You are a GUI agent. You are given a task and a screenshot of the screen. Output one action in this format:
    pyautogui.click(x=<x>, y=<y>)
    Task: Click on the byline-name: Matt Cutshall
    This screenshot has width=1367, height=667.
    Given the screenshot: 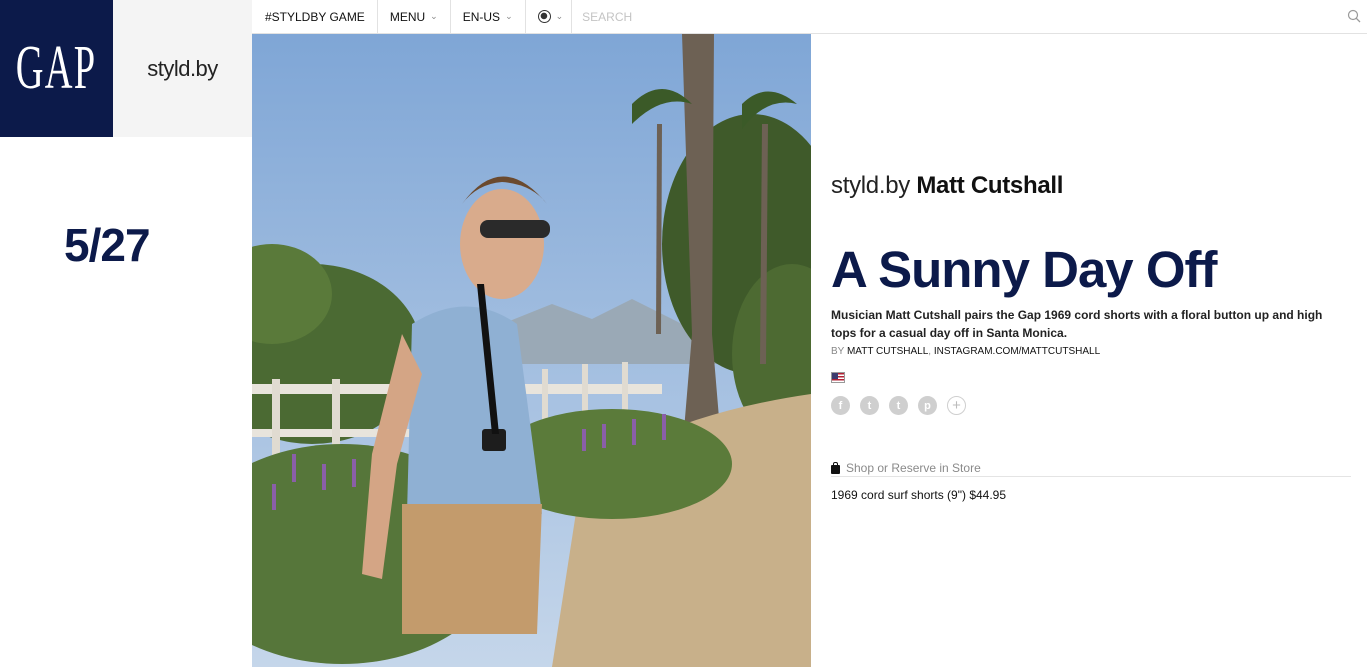 What is the action you would take?
    pyautogui.click(x=990, y=185)
    